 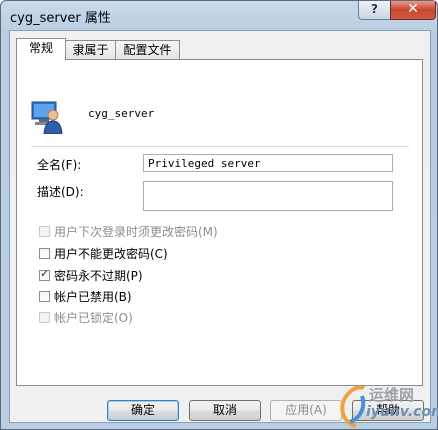 What do you see at coordinates (60, 18) in the screenshot?
I see `window-title: cyg_server 属性` at bounding box center [60, 18].